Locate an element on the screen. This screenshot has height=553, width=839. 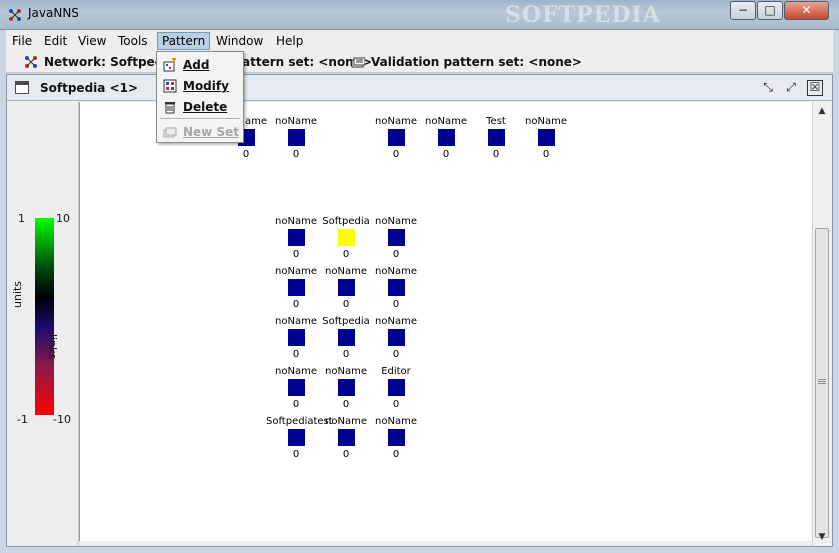
add-pattern-icon is located at coordinates (169, 65).